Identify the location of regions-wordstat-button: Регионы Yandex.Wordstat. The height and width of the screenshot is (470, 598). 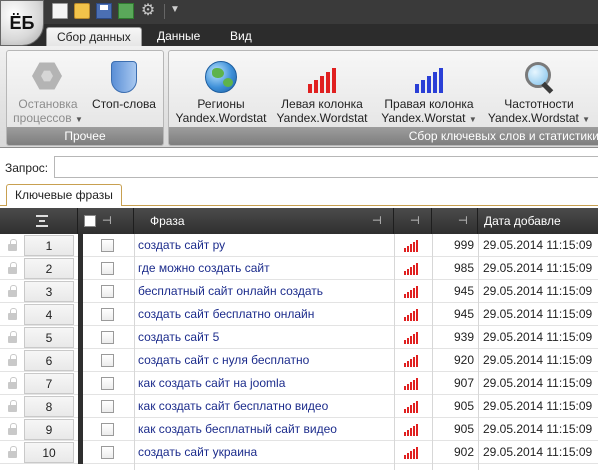
(221, 90).